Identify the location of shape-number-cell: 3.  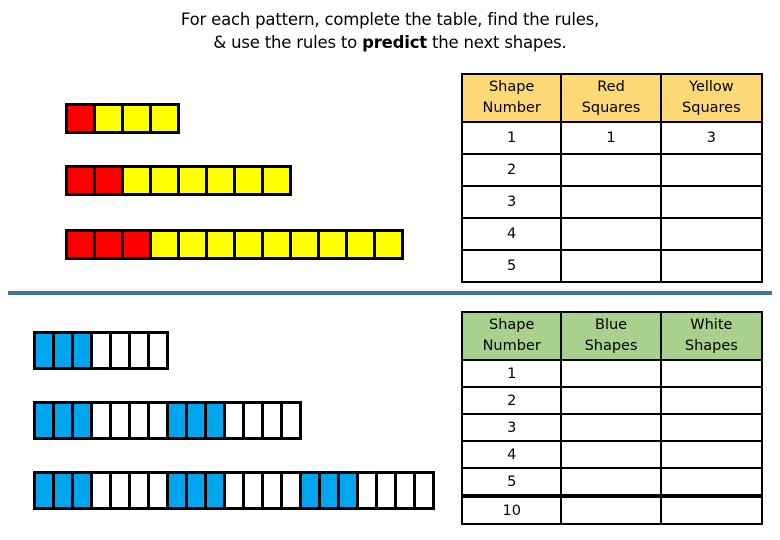
(511, 202).